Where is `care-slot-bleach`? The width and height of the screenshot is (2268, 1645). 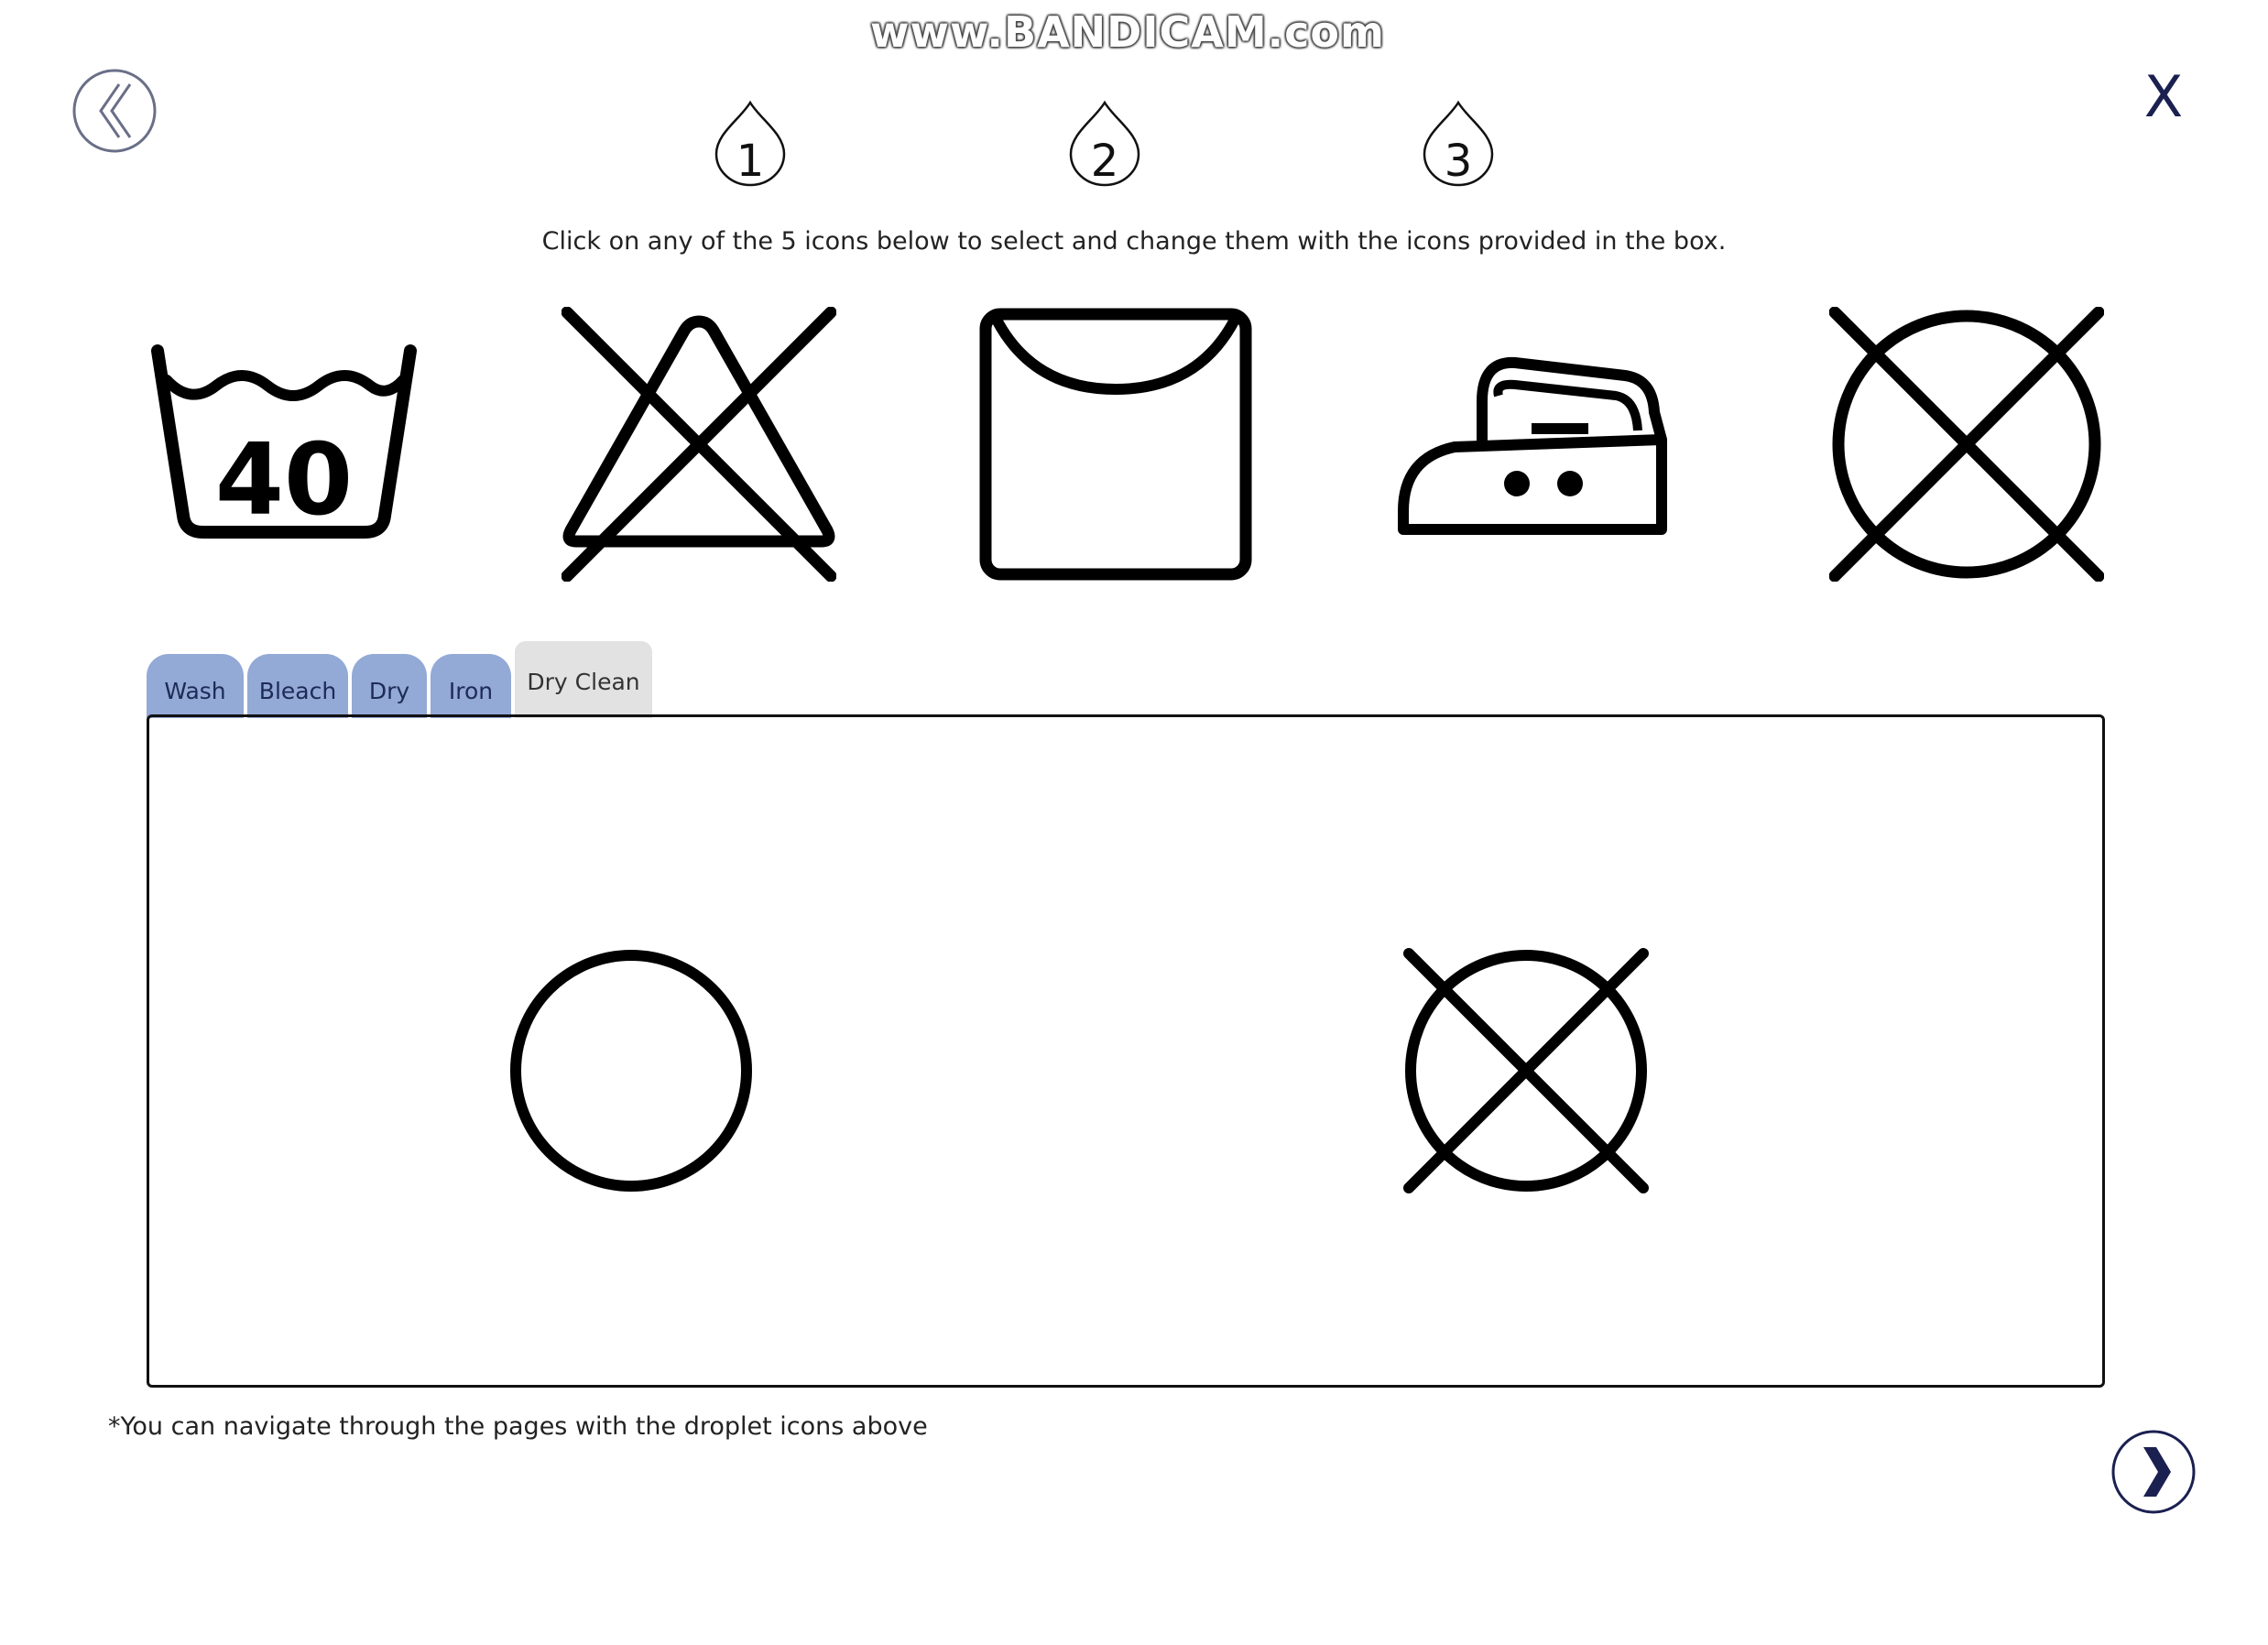
care-slot-bleach is located at coordinates (699, 445).